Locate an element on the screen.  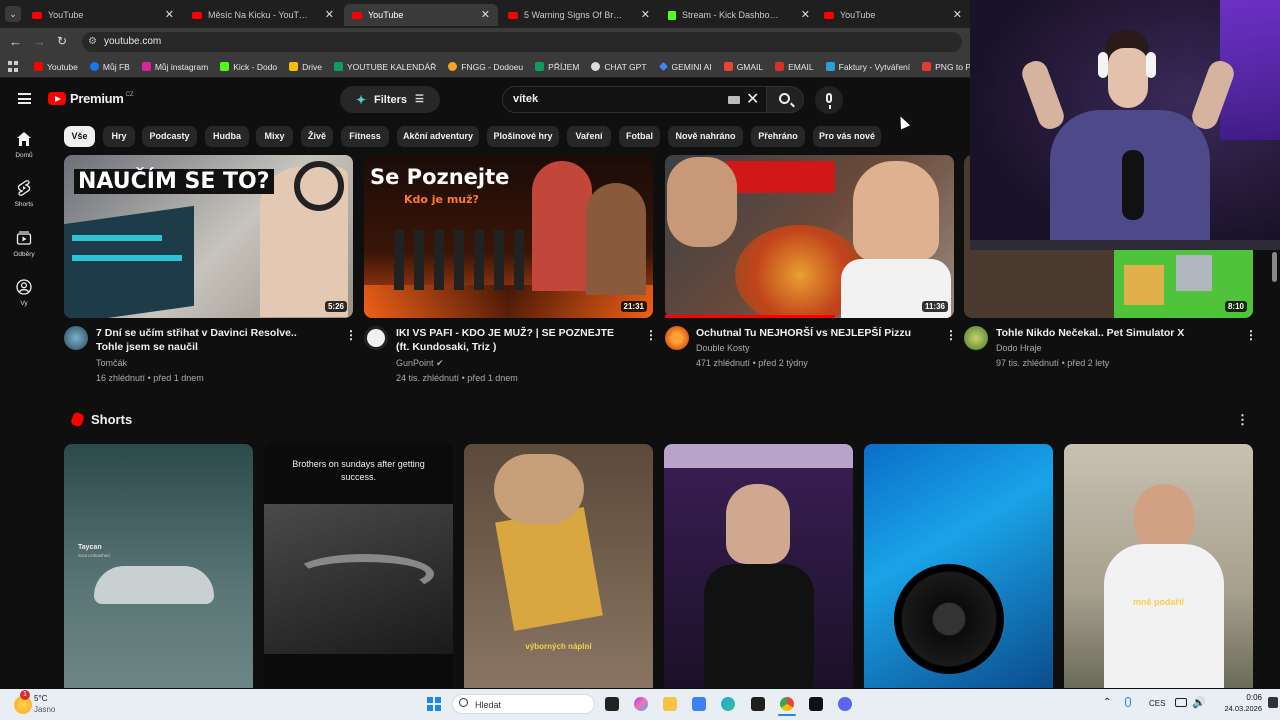
chip-music: Hudba is located at coordinates (227, 136).